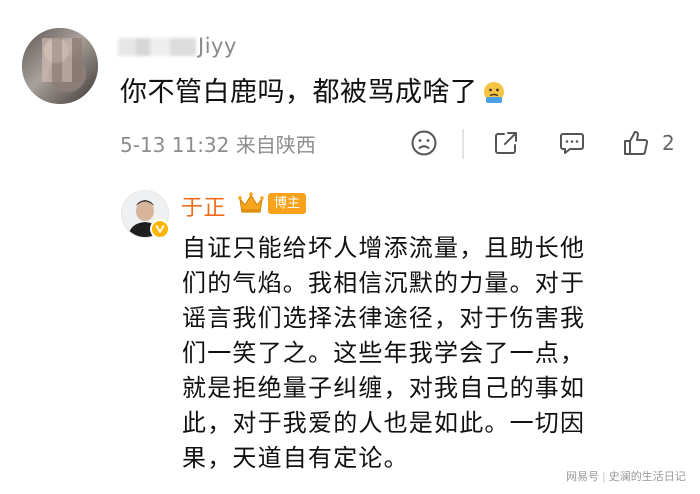 The width and height of the screenshot is (700, 494). Describe the element at coordinates (299, 92) in the screenshot. I see `comment-text-body: 你不管白鹿吗，都被骂成啥了` at that location.